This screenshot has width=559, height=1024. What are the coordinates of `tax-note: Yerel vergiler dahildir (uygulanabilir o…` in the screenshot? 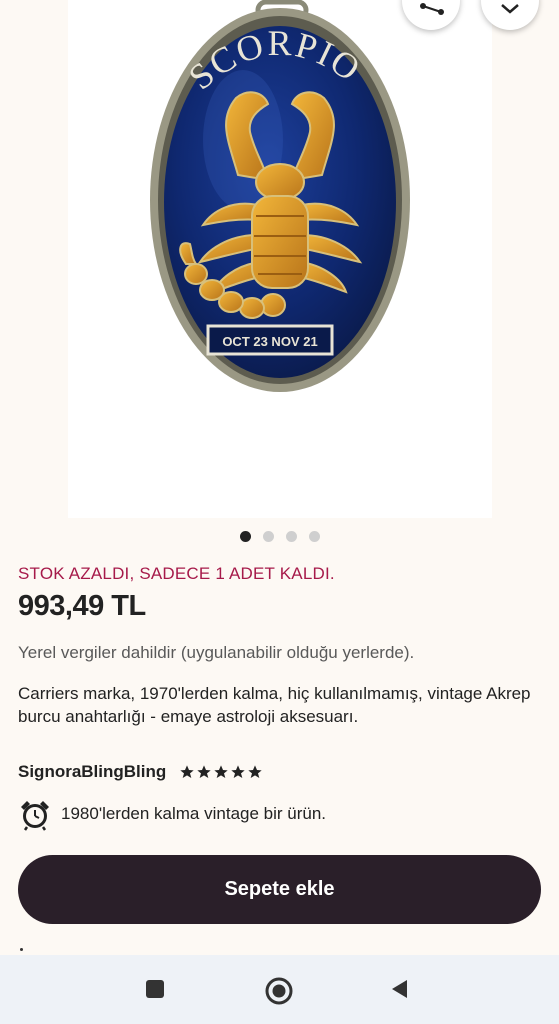 It's located at (216, 652).